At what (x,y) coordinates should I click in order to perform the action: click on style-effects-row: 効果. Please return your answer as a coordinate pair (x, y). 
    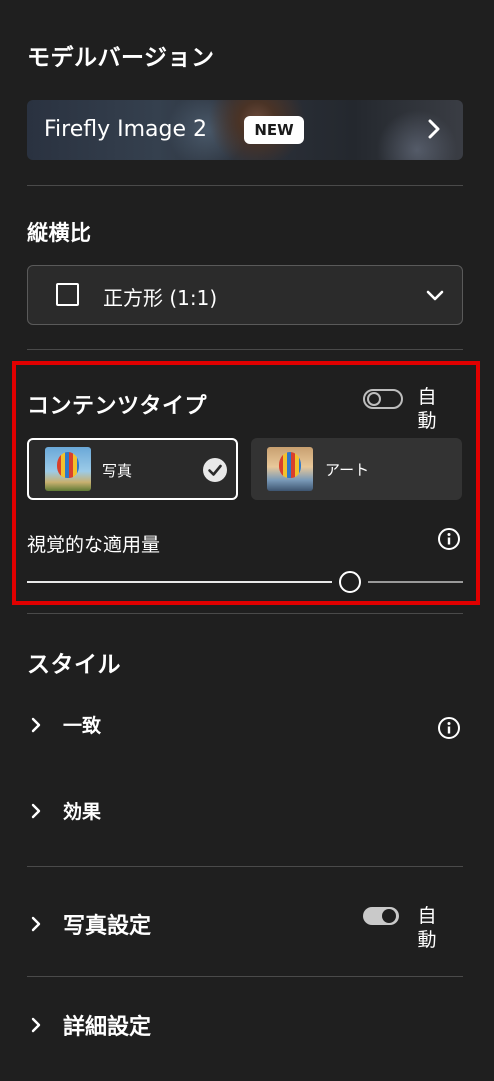
    Looking at the image, I should click on (64, 810).